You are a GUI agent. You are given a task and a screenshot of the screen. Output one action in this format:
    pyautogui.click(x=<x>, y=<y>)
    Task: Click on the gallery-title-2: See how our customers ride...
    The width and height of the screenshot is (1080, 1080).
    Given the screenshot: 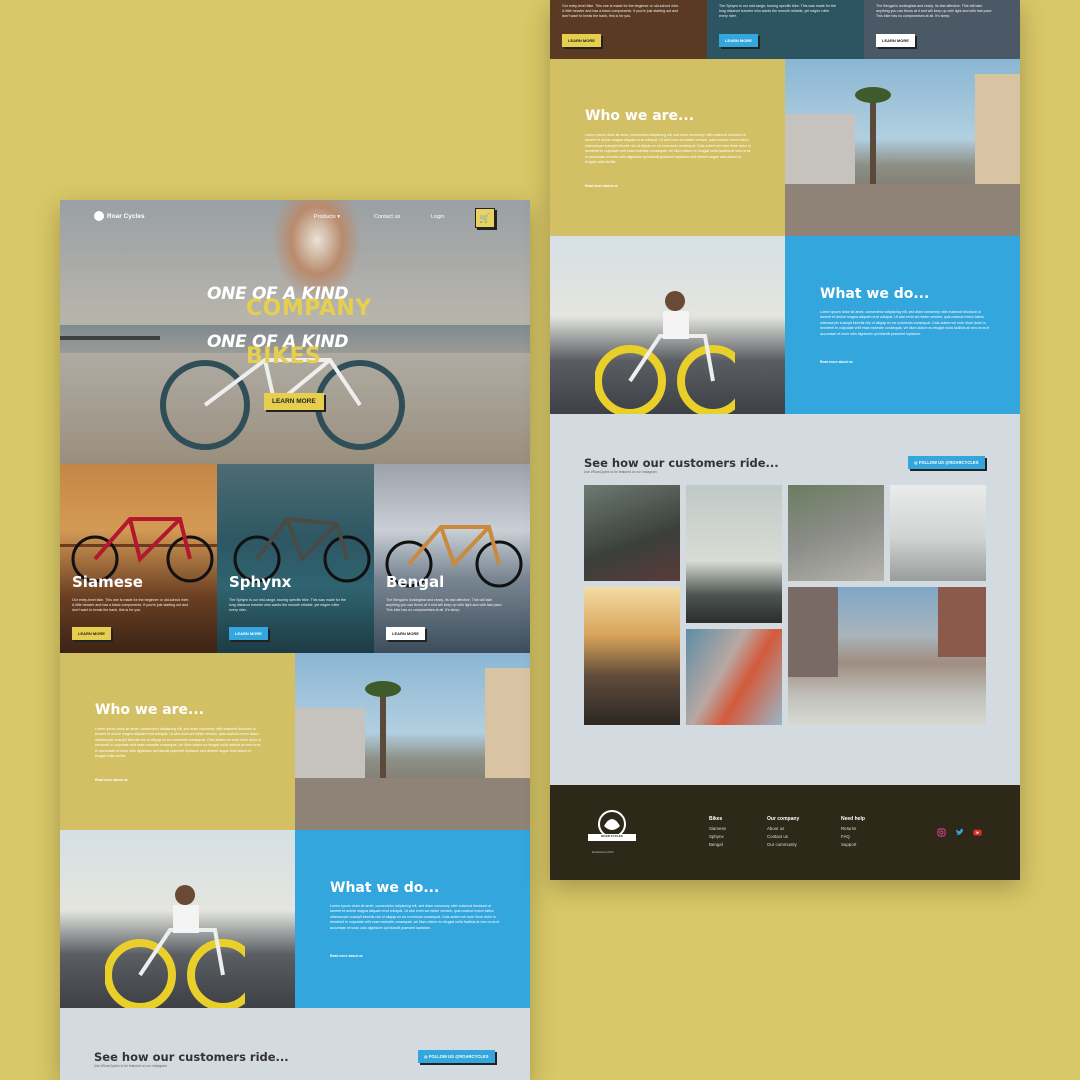 What is the action you would take?
    pyautogui.click(x=681, y=463)
    